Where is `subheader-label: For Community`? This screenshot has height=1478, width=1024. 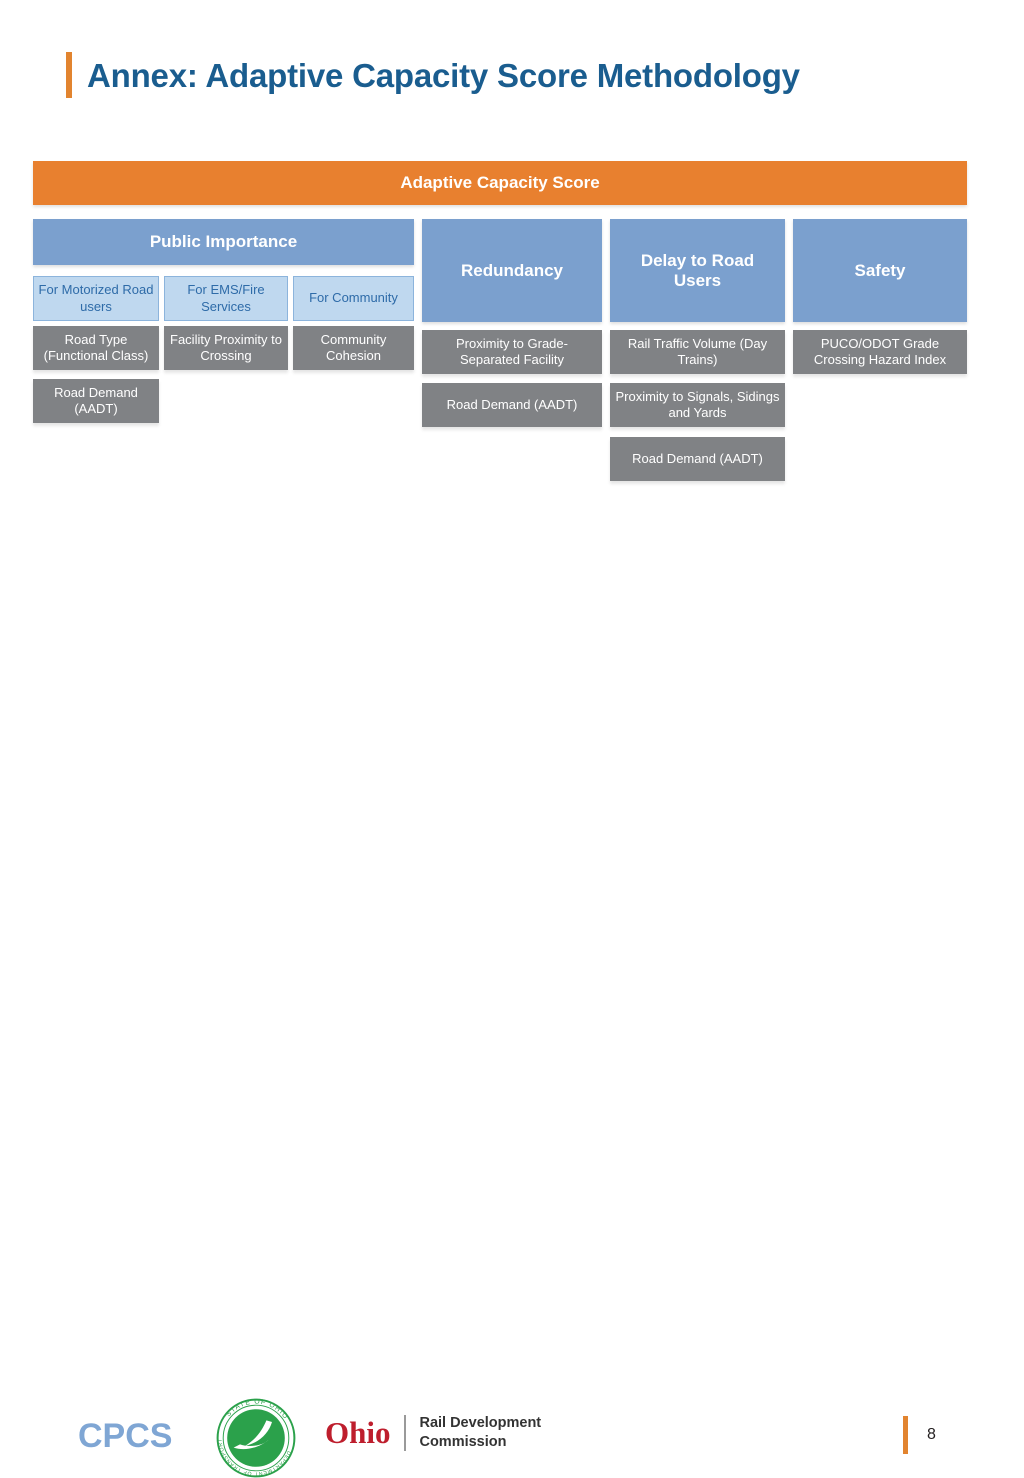 subheader-label: For Community is located at coordinates (353, 298).